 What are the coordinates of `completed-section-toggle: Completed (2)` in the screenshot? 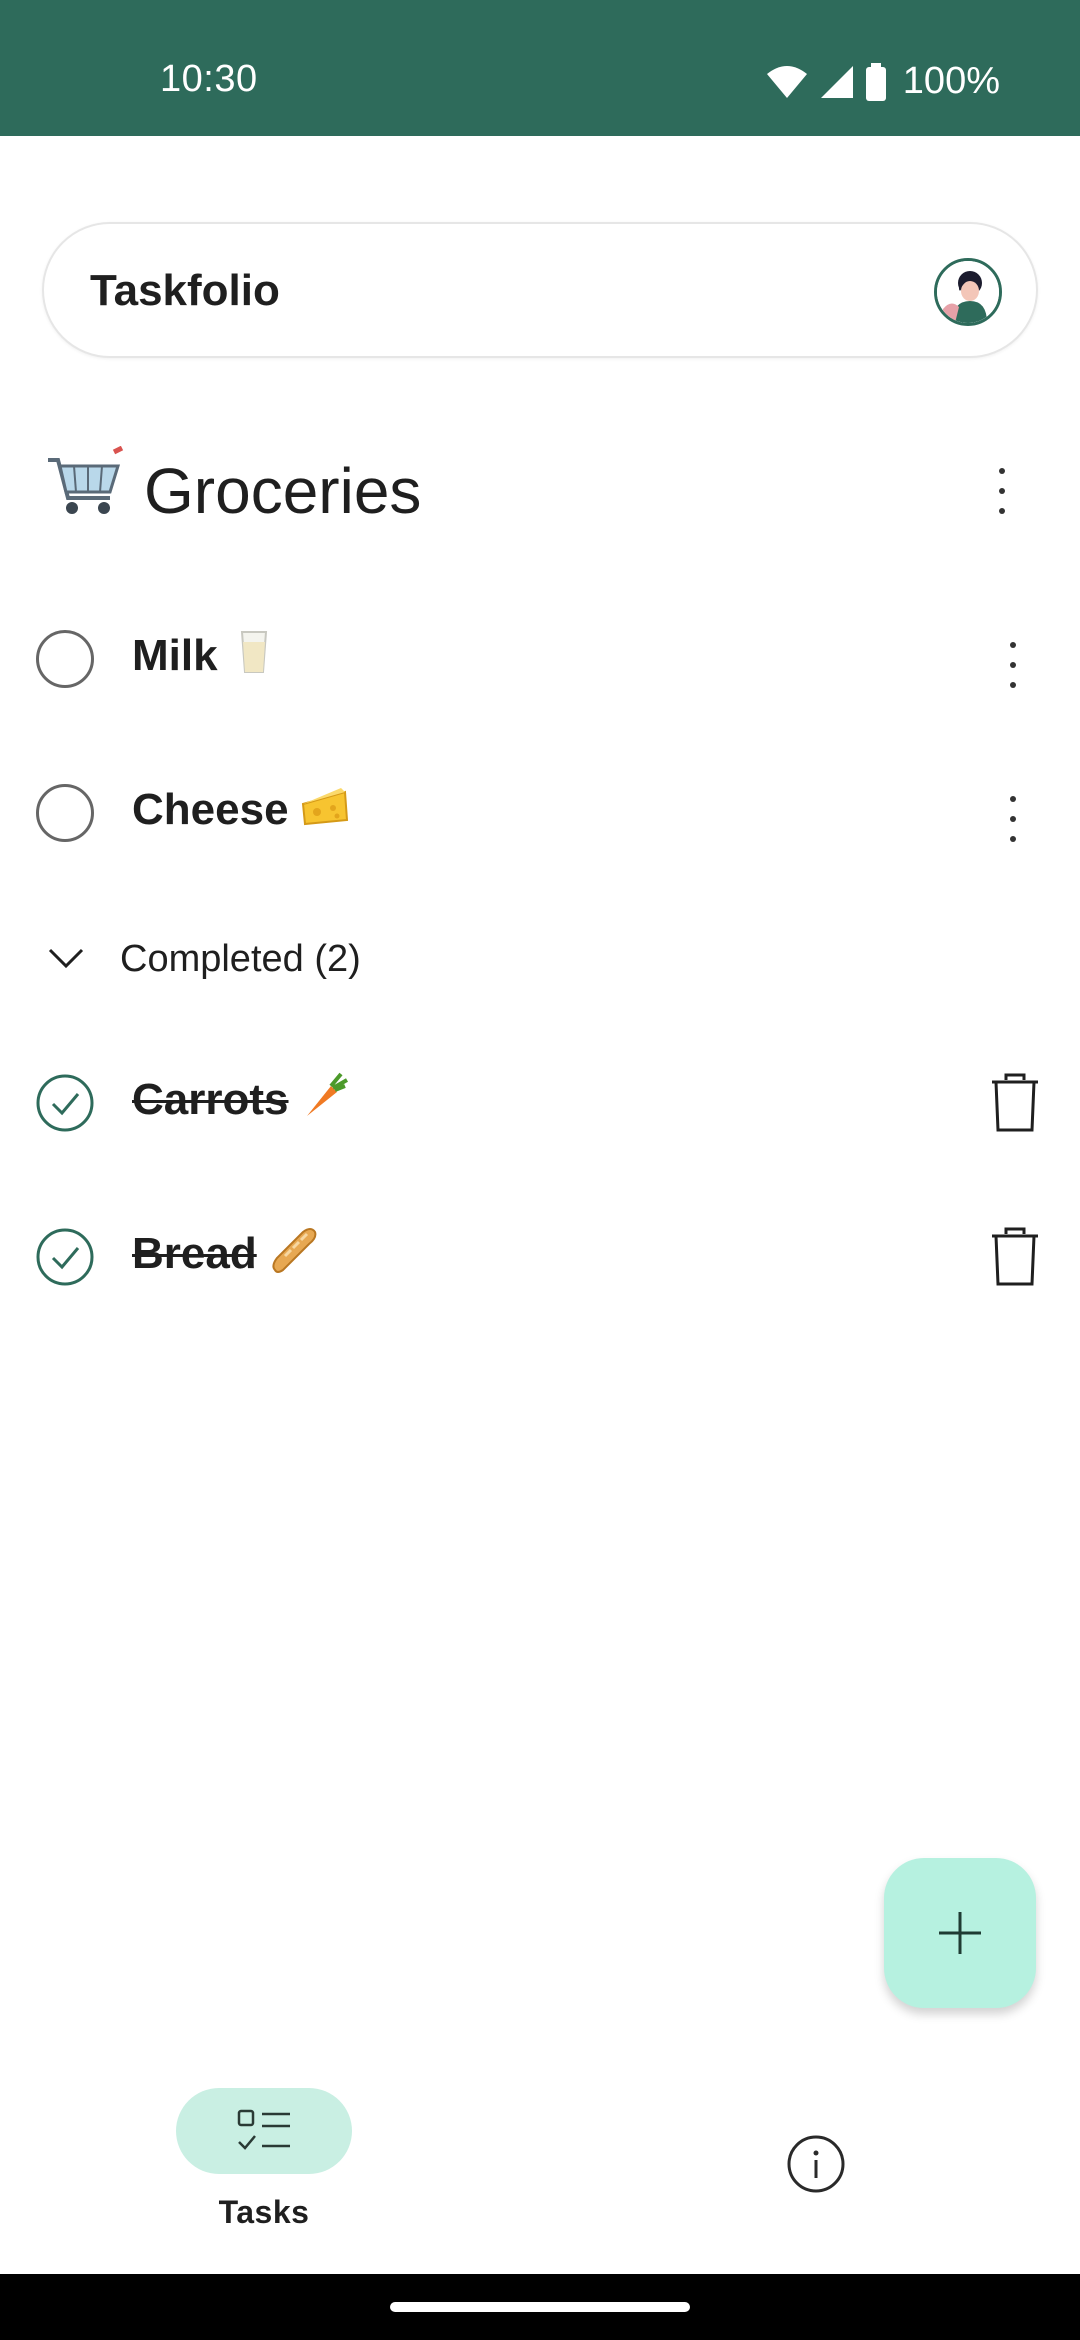 It's located at (540, 959).